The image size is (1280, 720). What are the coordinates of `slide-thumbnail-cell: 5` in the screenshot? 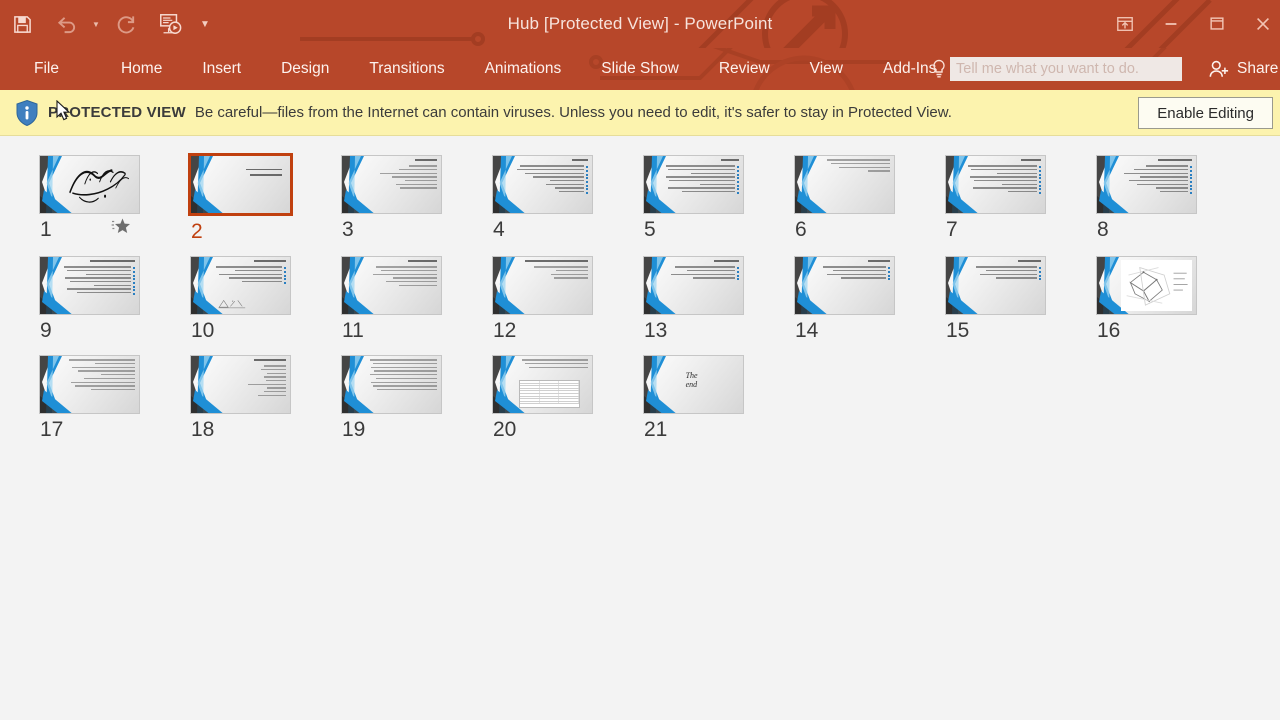 It's located at (718, 200).